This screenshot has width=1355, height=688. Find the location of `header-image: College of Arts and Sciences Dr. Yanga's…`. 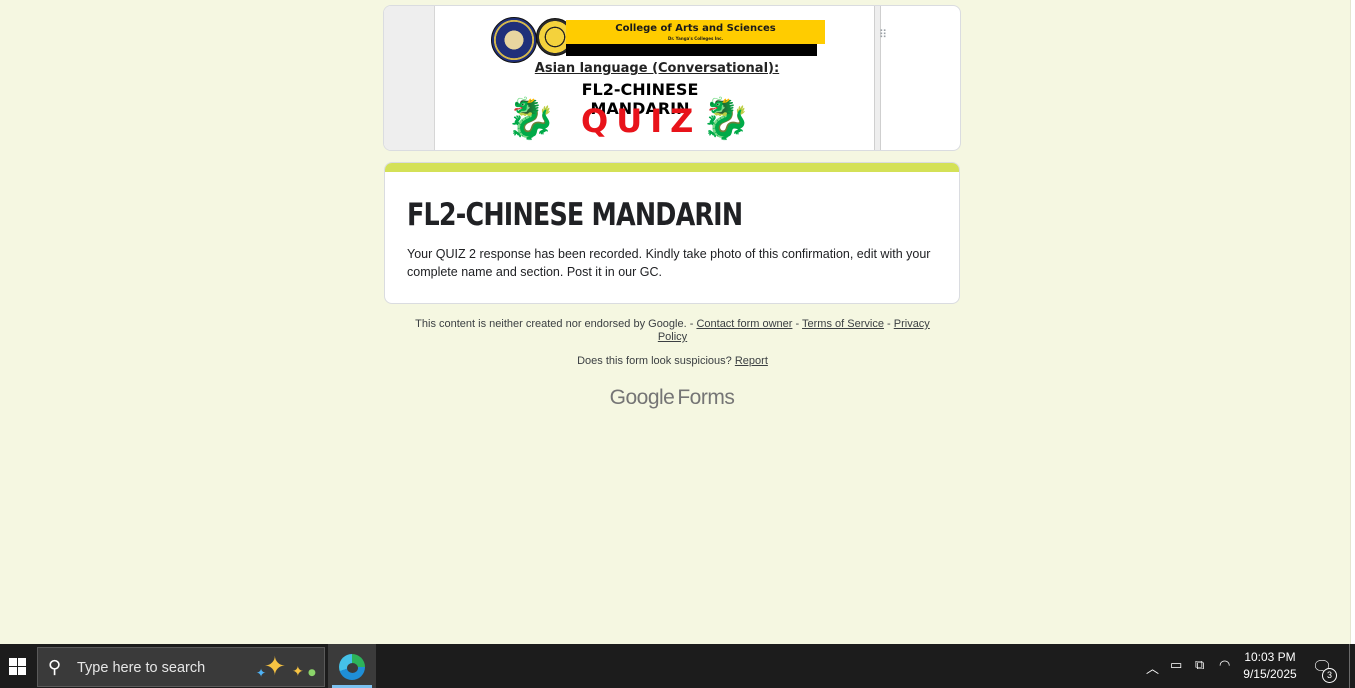

header-image: College of Arts and Sciences Dr. Yanga's… is located at coordinates (655, 78).